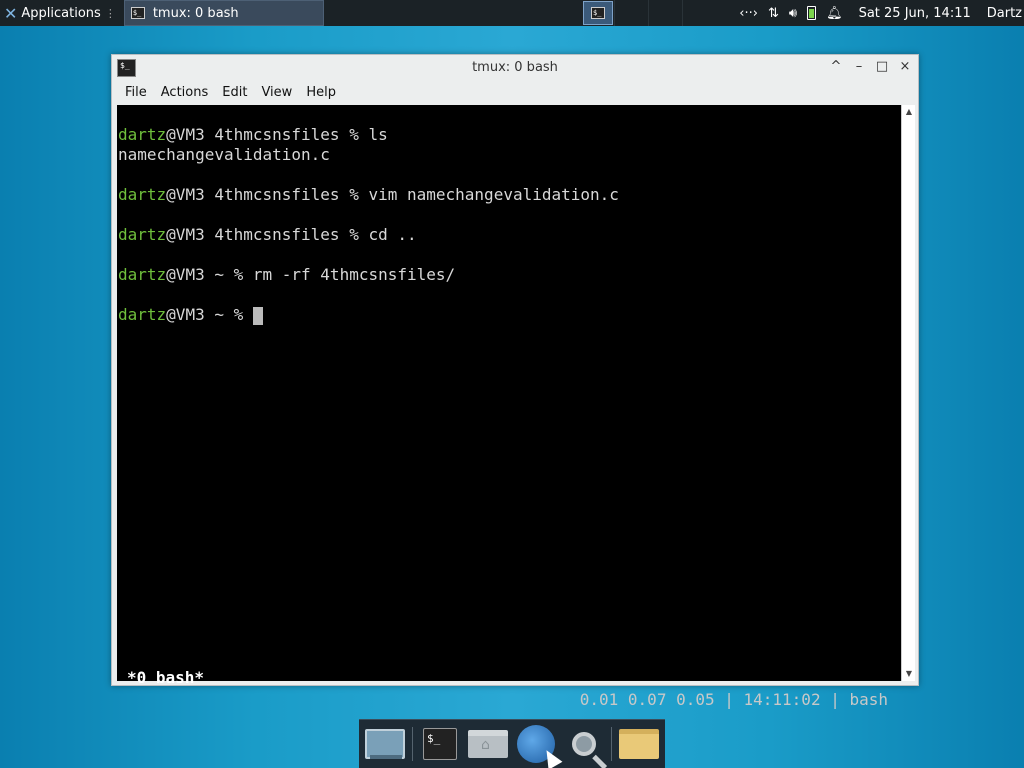 The height and width of the screenshot is (768, 1024). I want to click on window-controls: ^ – □ ×, so click(870, 66).